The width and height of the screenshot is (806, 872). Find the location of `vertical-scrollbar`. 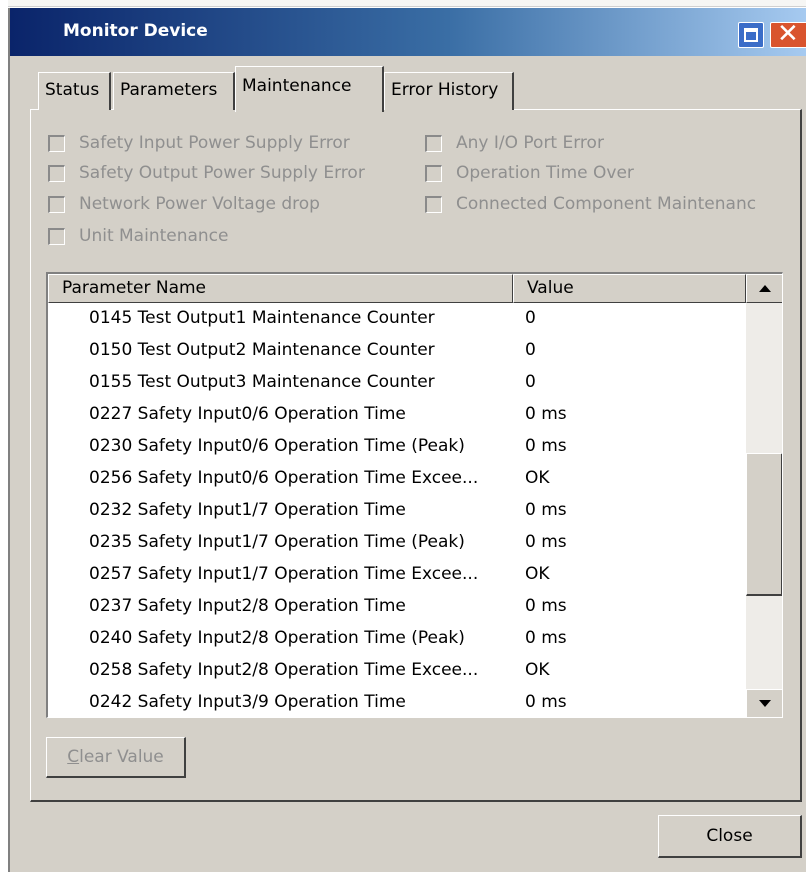

vertical-scrollbar is located at coordinates (764, 495).